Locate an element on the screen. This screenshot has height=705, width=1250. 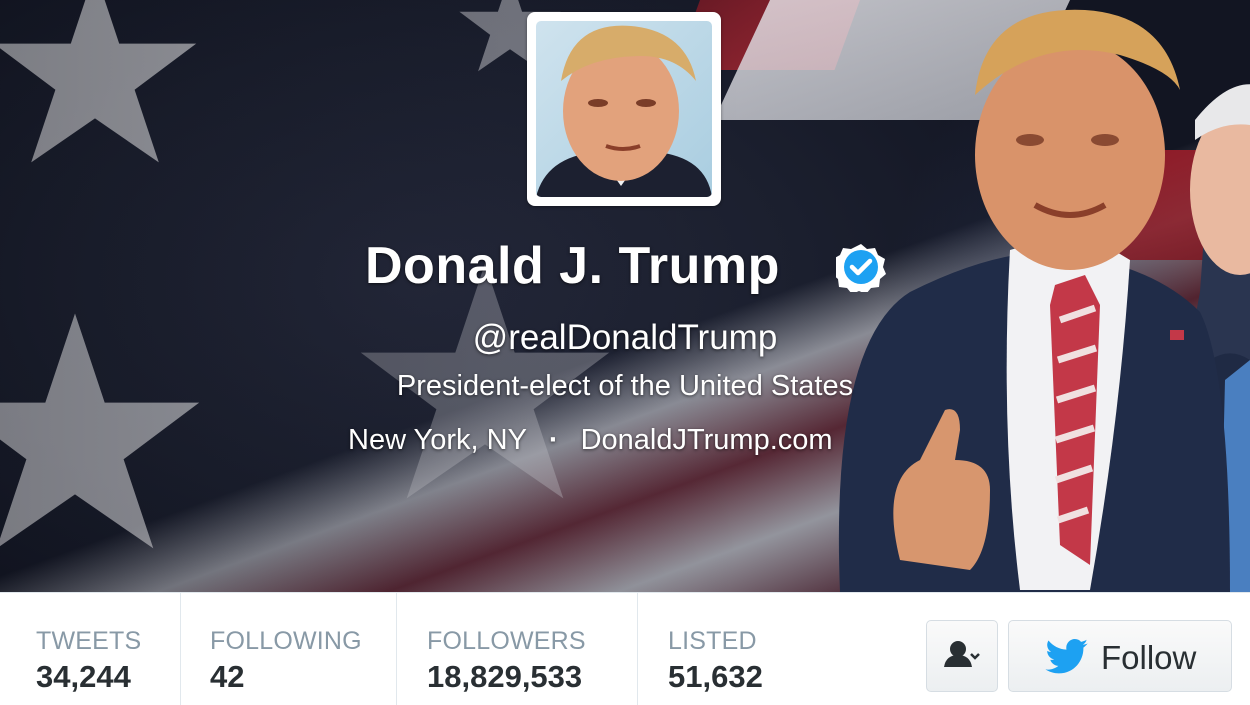
stat-value: 51,632 is located at coordinates (715, 676).